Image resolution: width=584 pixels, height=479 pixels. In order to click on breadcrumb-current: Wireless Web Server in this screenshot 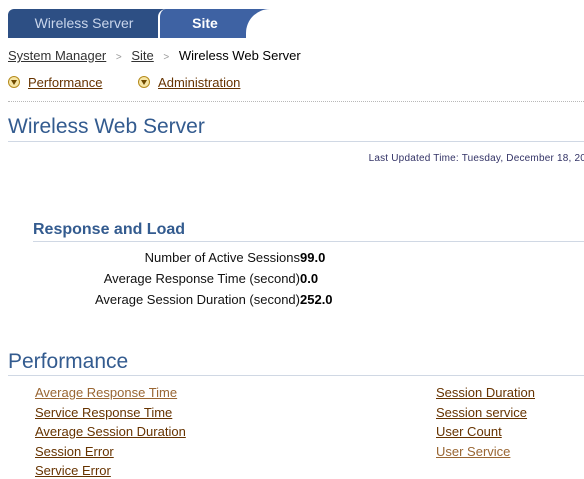, I will do `click(239, 55)`.